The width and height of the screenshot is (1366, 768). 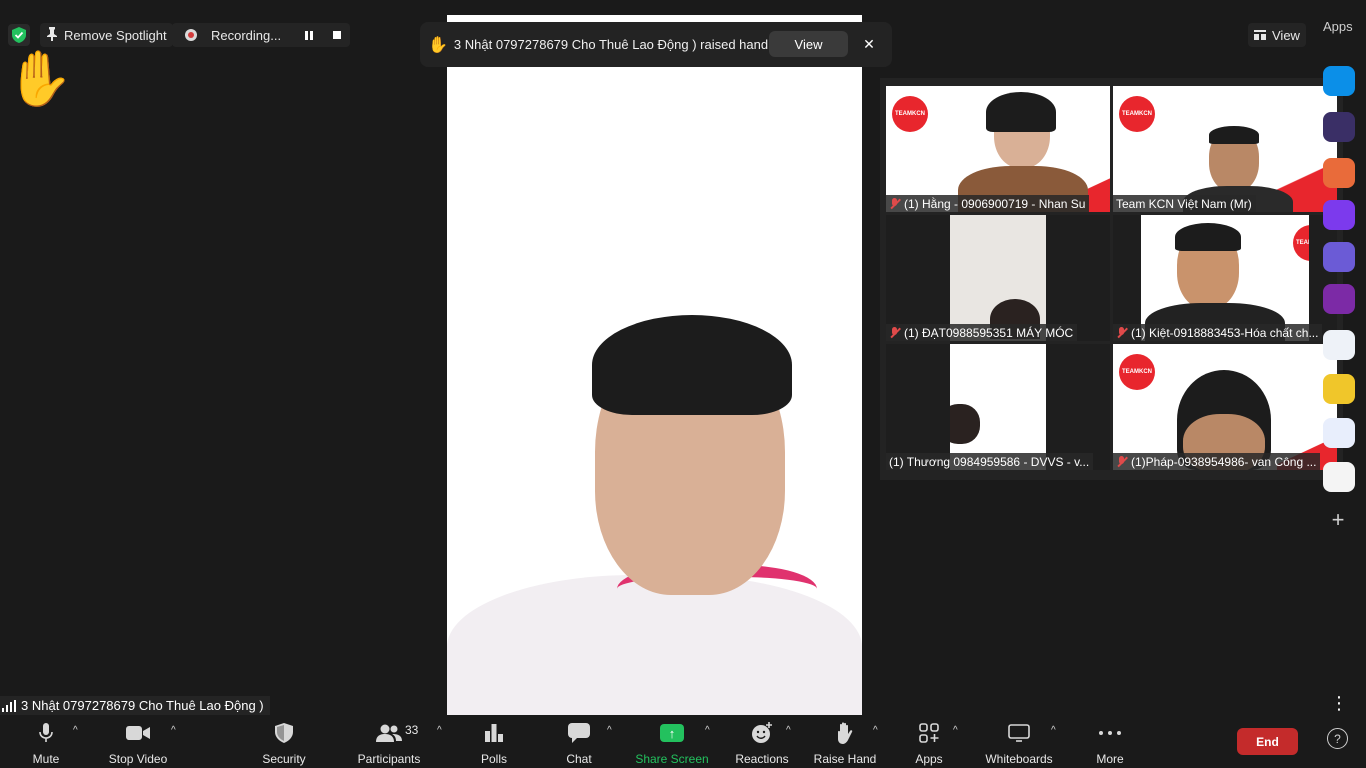 I want to click on connection-strength-icon, so click(x=9, y=705).